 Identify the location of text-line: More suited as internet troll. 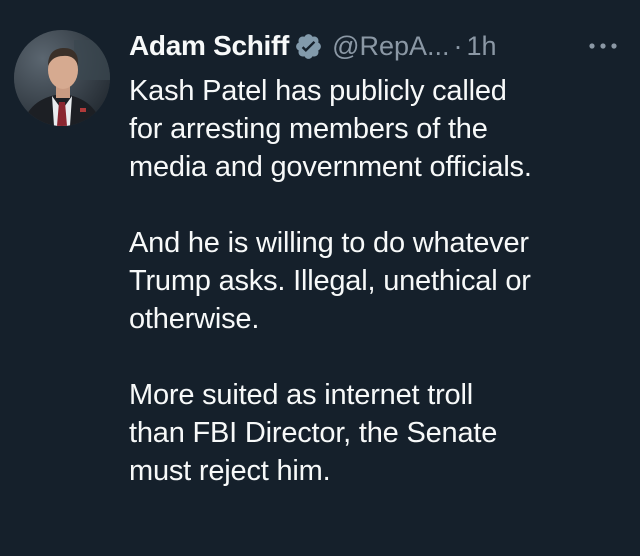
(301, 395).